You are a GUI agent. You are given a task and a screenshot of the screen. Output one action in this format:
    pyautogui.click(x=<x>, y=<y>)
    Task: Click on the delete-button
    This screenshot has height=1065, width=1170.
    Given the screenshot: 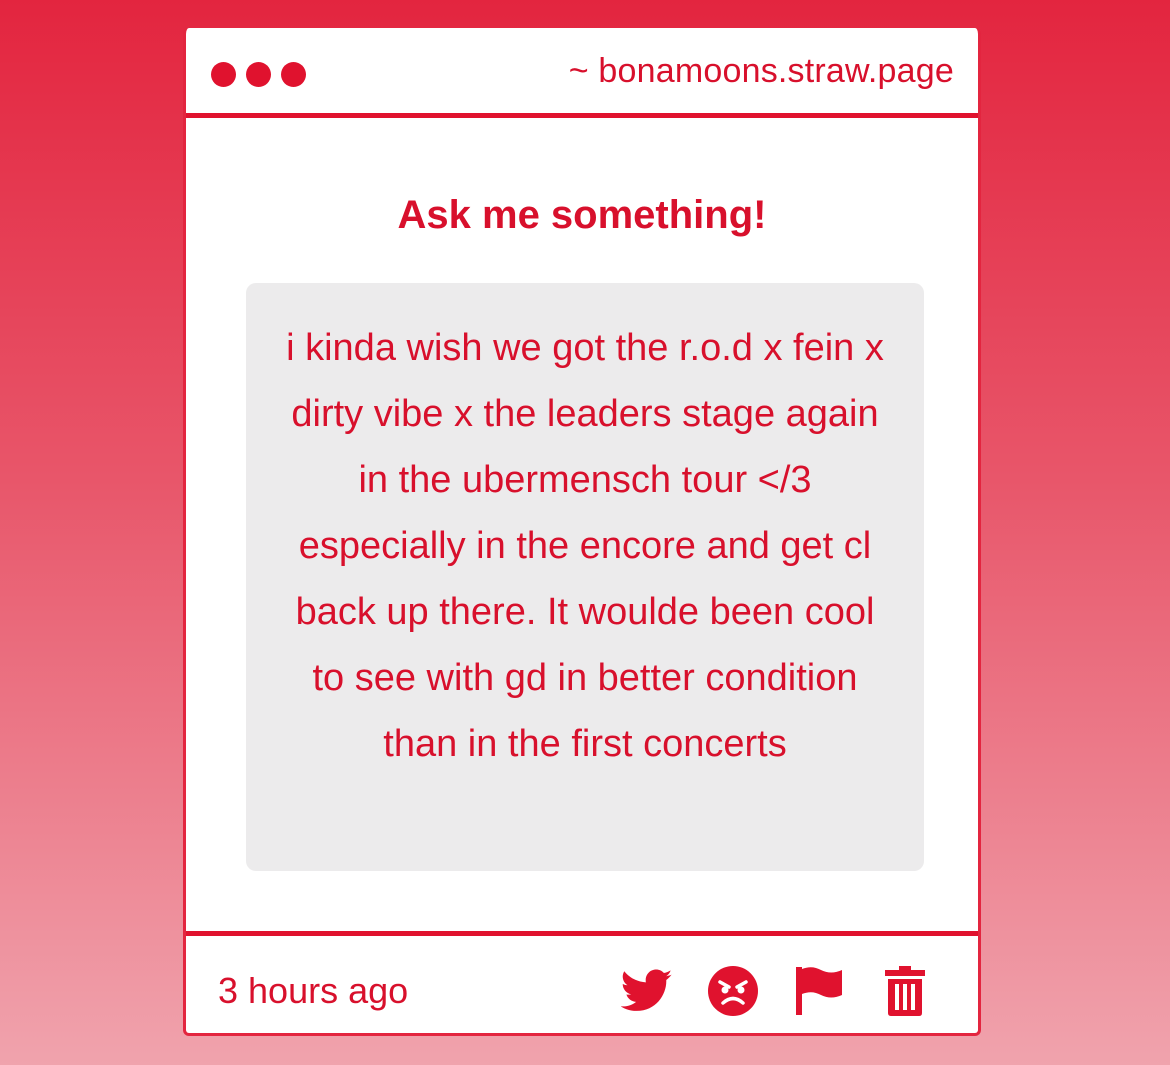 What is the action you would take?
    pyautogui.click(x=905, y=991)
    